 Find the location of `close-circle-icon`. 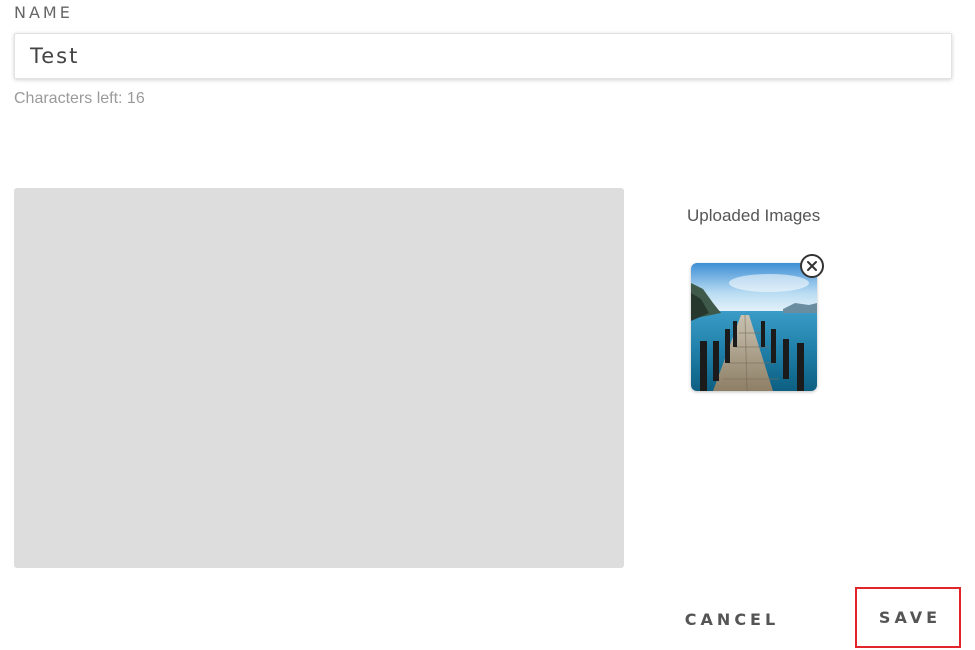

close-circle-icon is located at coordinates (812, 266).